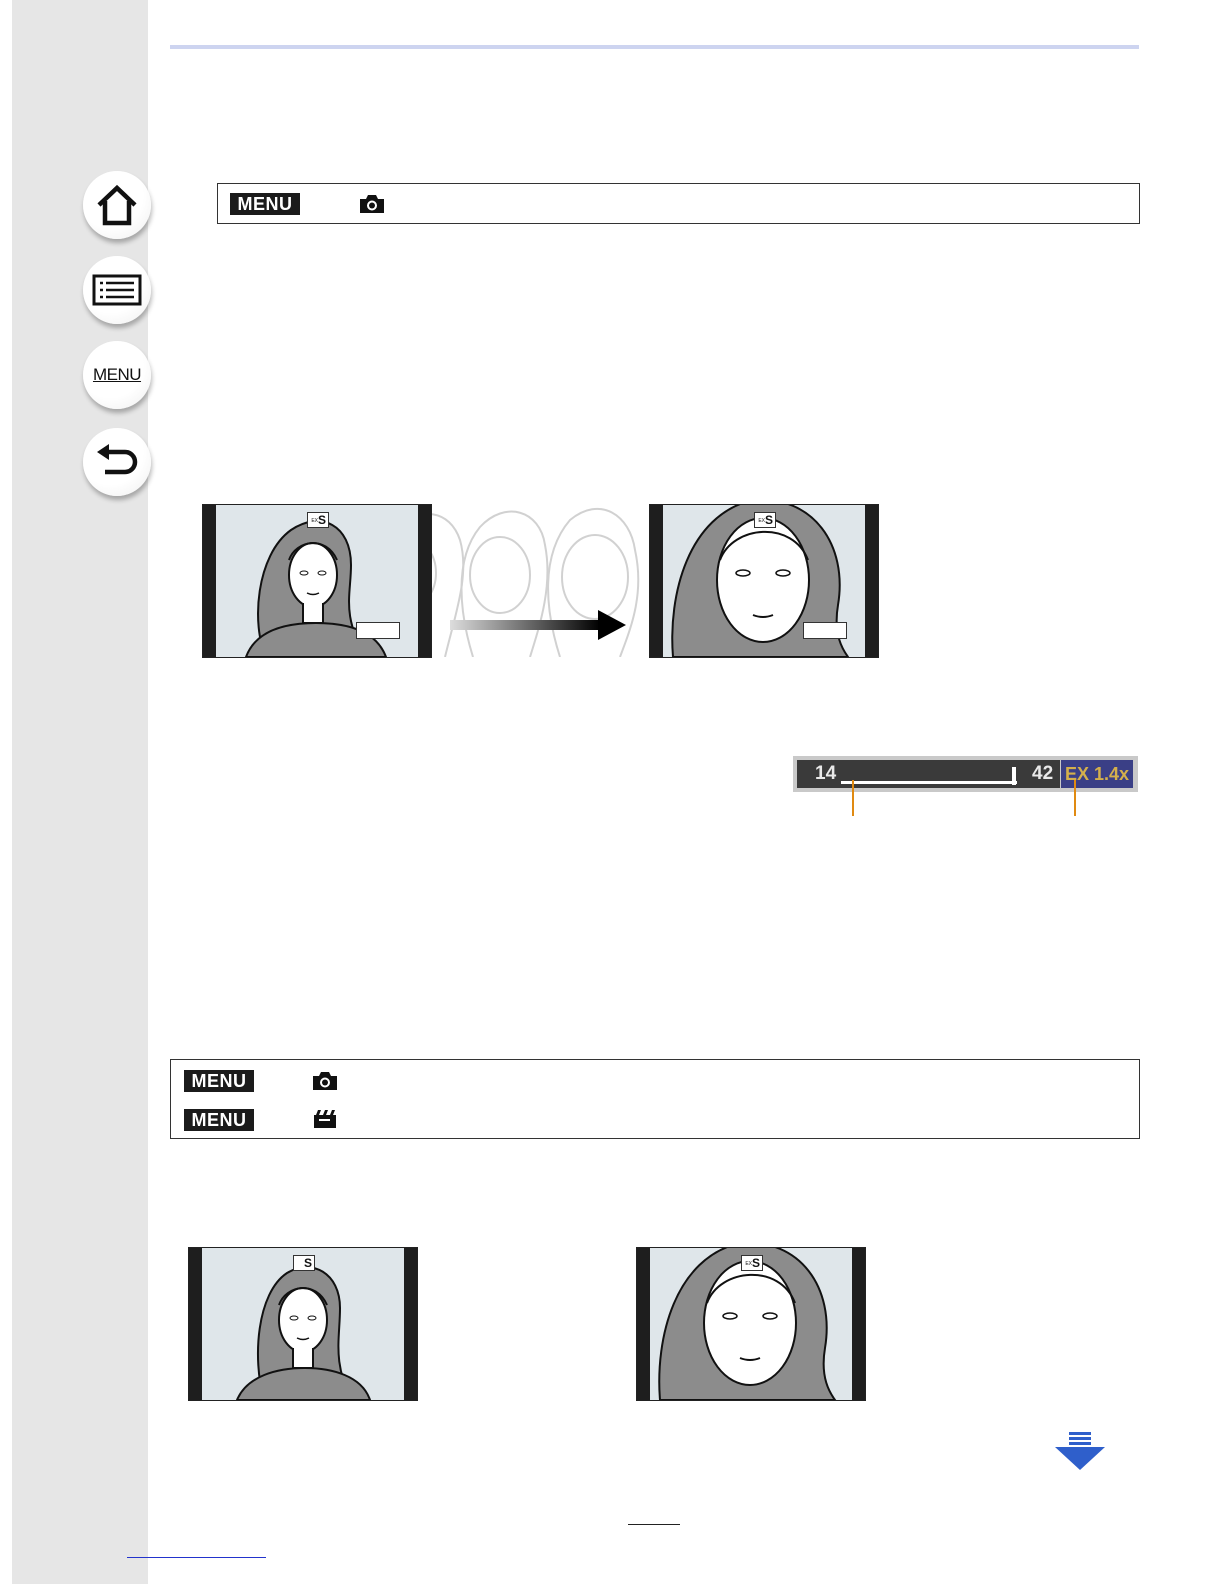 Image resolution: width=1224 pixels, height=1584 pixels. Describe the element at coordinates (81, 792) in the screenshot. I see `sidebar: MENU` at that location.